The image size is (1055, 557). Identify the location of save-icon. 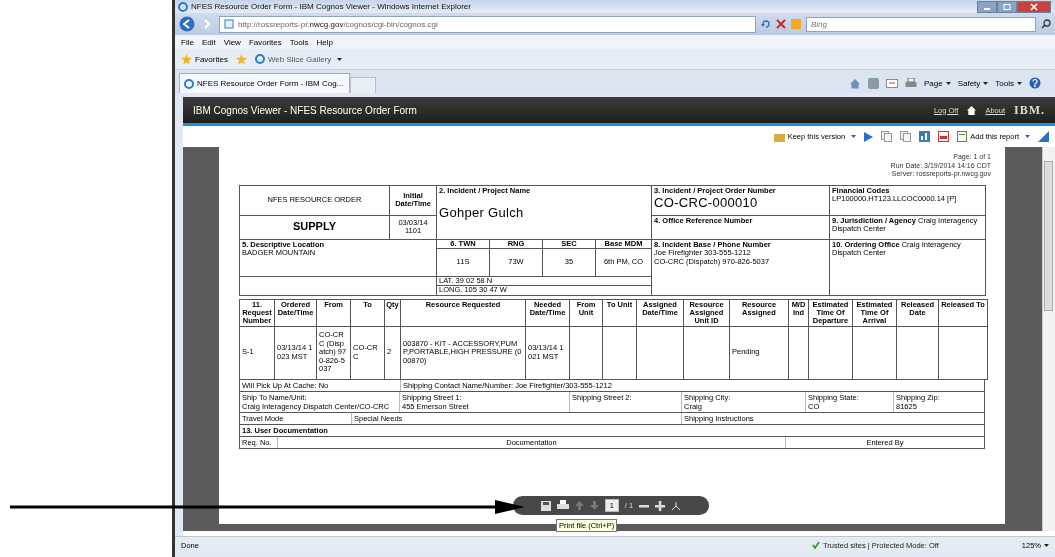
(545, 505).